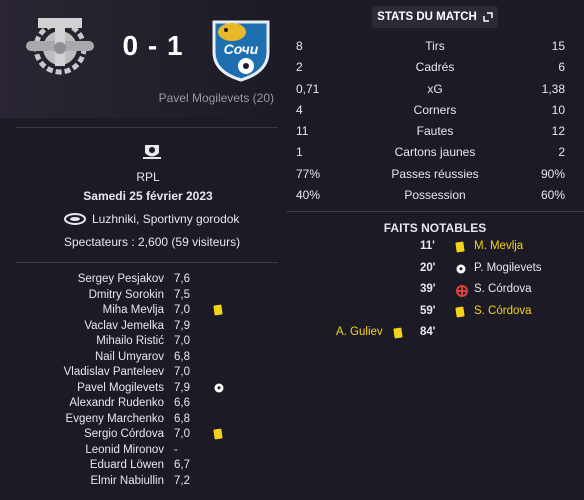 The image size is (584, 500). I want to click on stat-away-value: 6, so click(561, 67).